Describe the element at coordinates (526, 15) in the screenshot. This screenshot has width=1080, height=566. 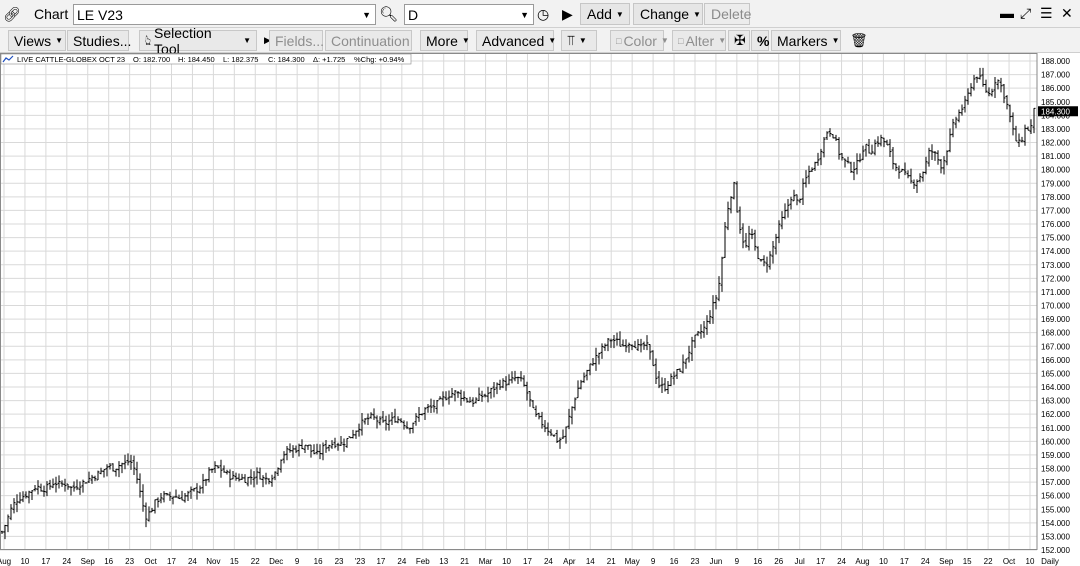
I see `period-dropdown-icon: ▼` at that location.